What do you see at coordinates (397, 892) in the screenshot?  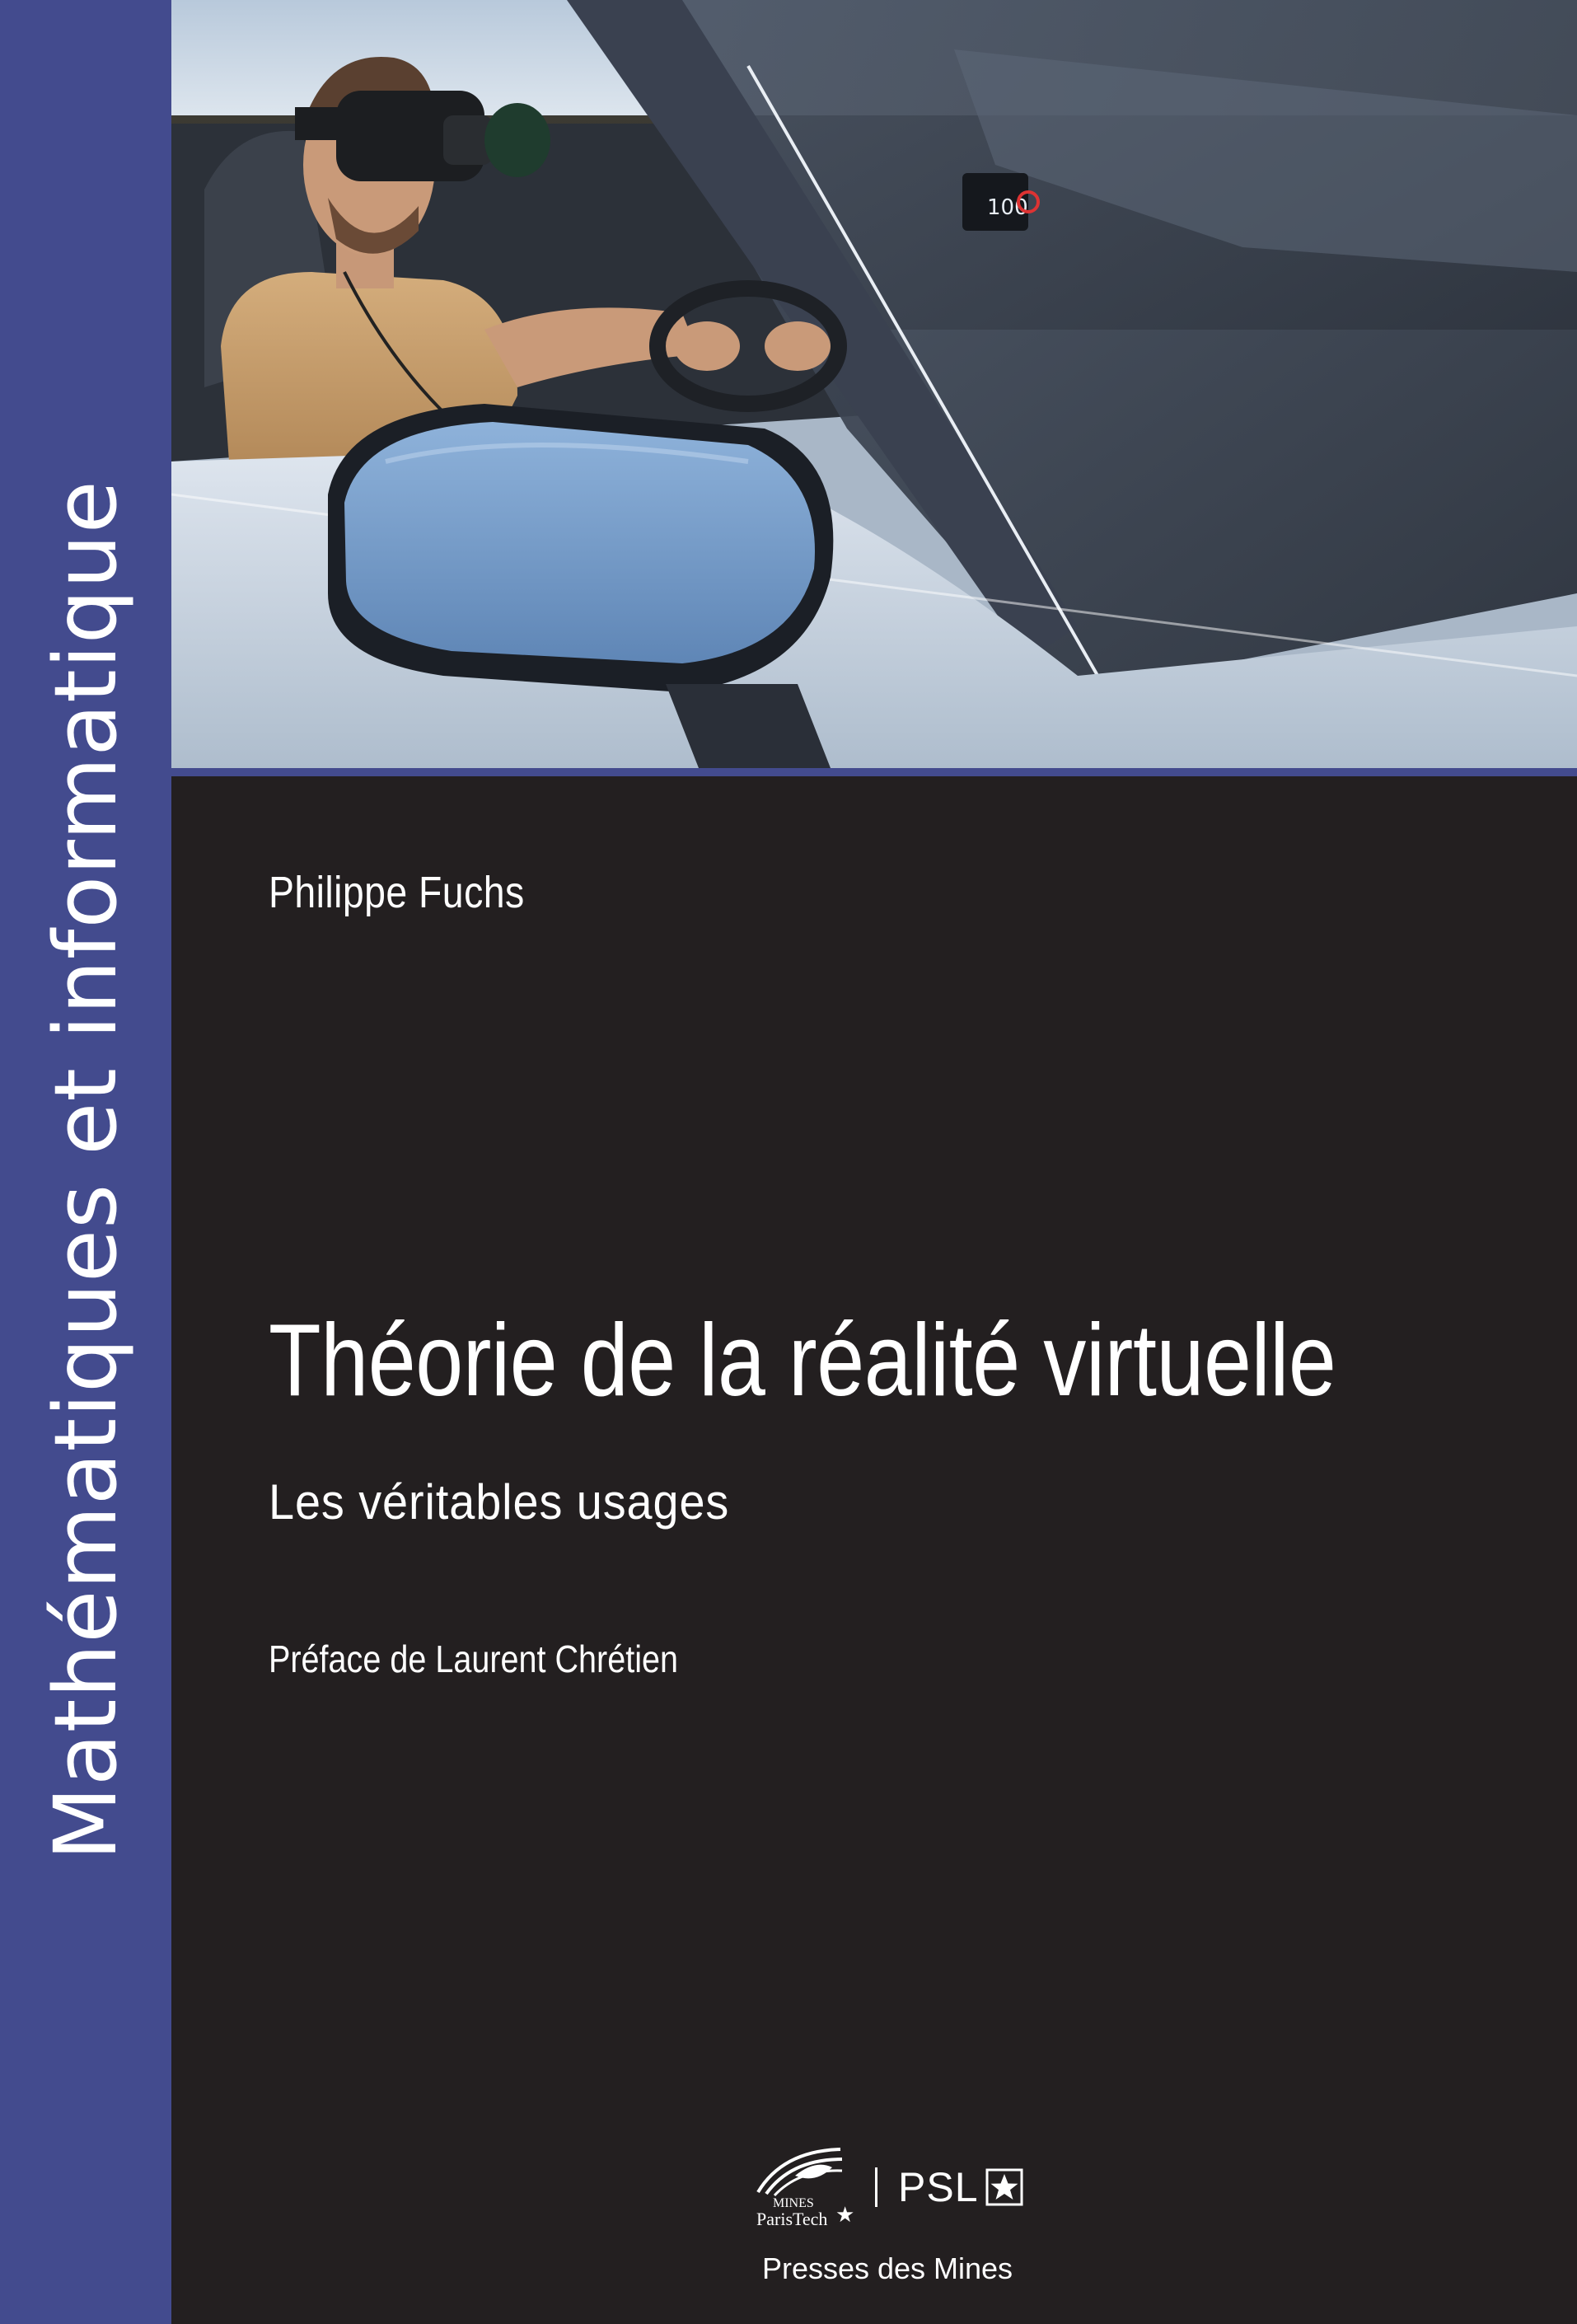 I see `author-name: Philippe Fuchs` at bounding box center [397, 892].